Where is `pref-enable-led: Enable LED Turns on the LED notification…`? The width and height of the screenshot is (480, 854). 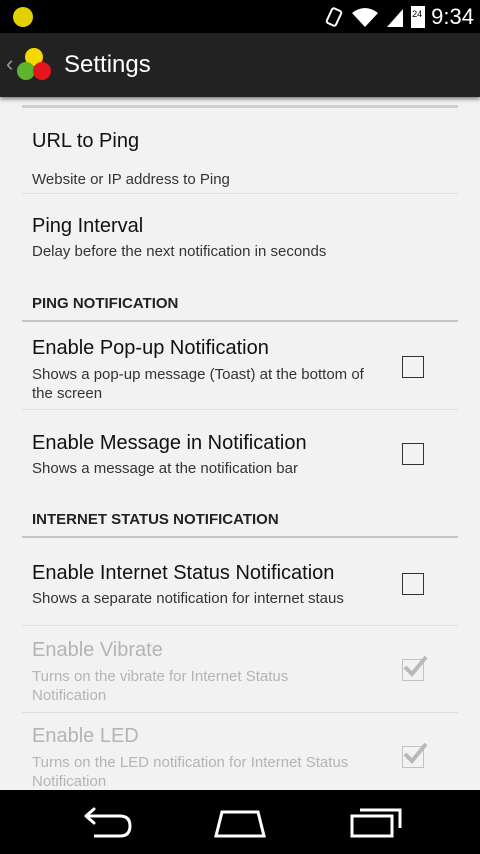
pref-enable-led: Enable LED Turns on the LED notification… is located at coordinates (240, 751).